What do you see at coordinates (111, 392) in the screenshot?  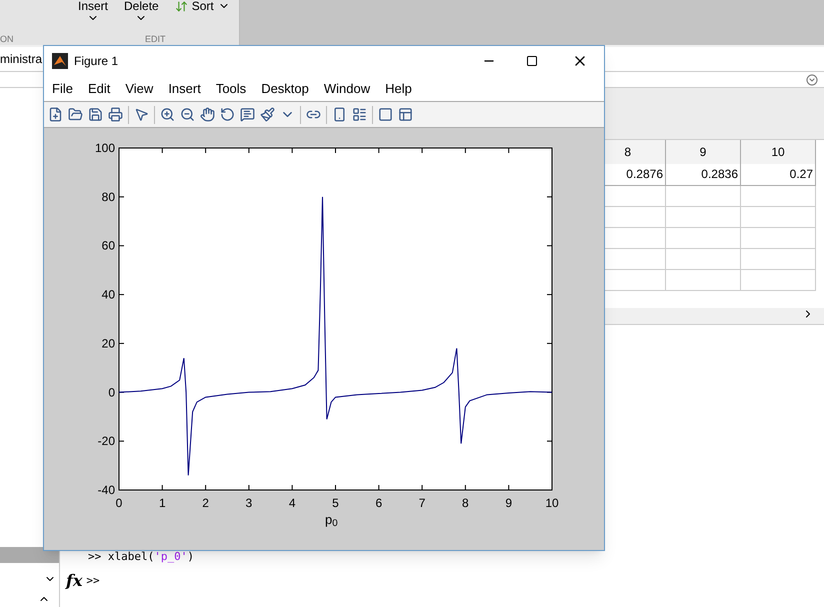 I see `y-tick-label: 0` at bounding box center [111, 392].